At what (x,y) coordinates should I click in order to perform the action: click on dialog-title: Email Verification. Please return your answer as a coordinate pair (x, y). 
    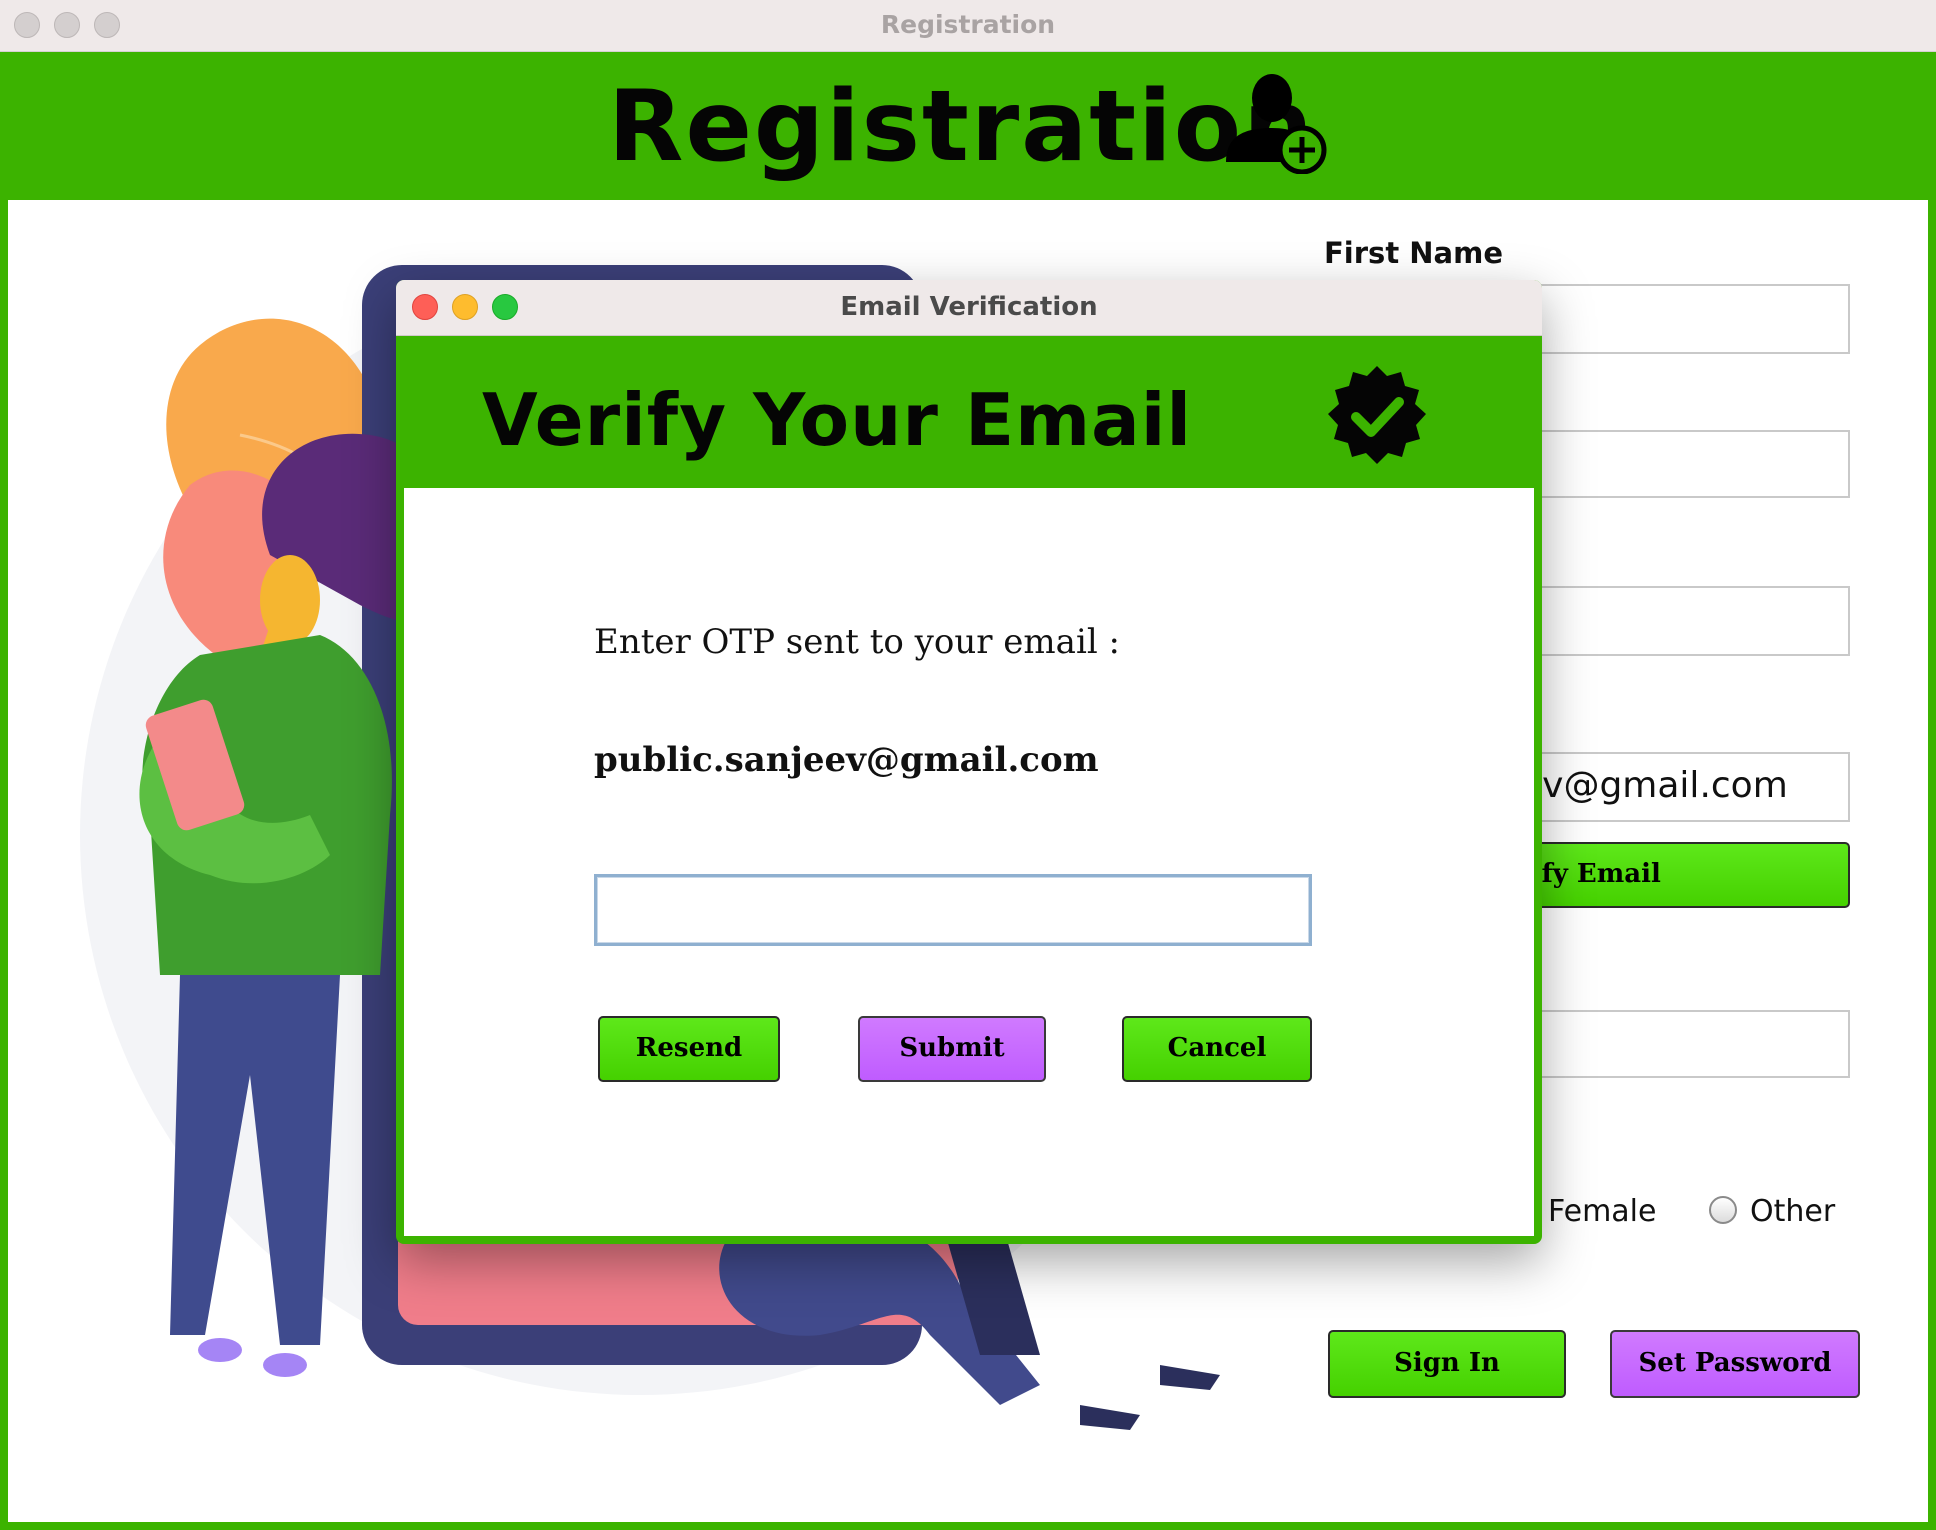
    Looking at the image, I should click on (969, 307).